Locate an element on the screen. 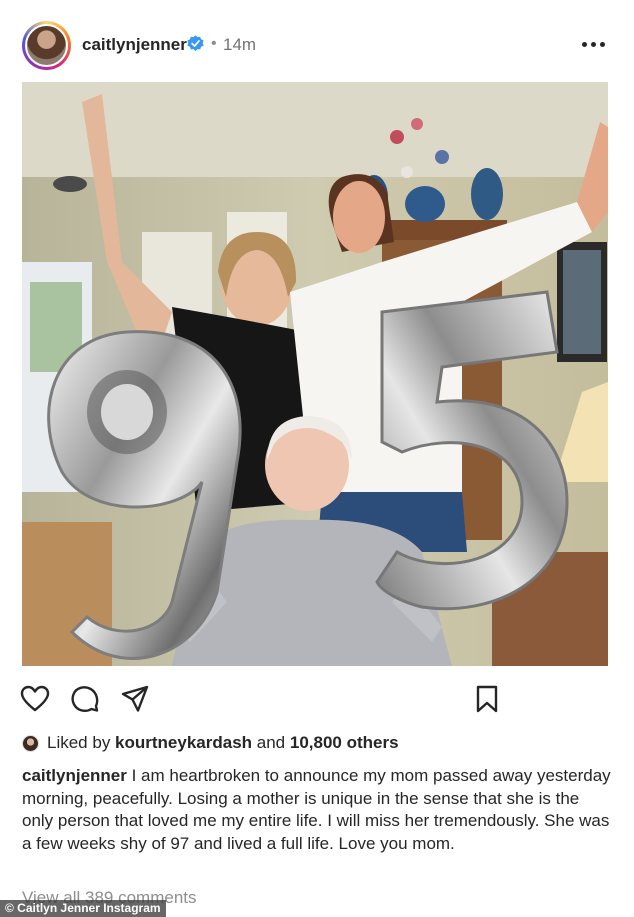  likes-user: kourtneykardash is located at coordinates (183, 742).